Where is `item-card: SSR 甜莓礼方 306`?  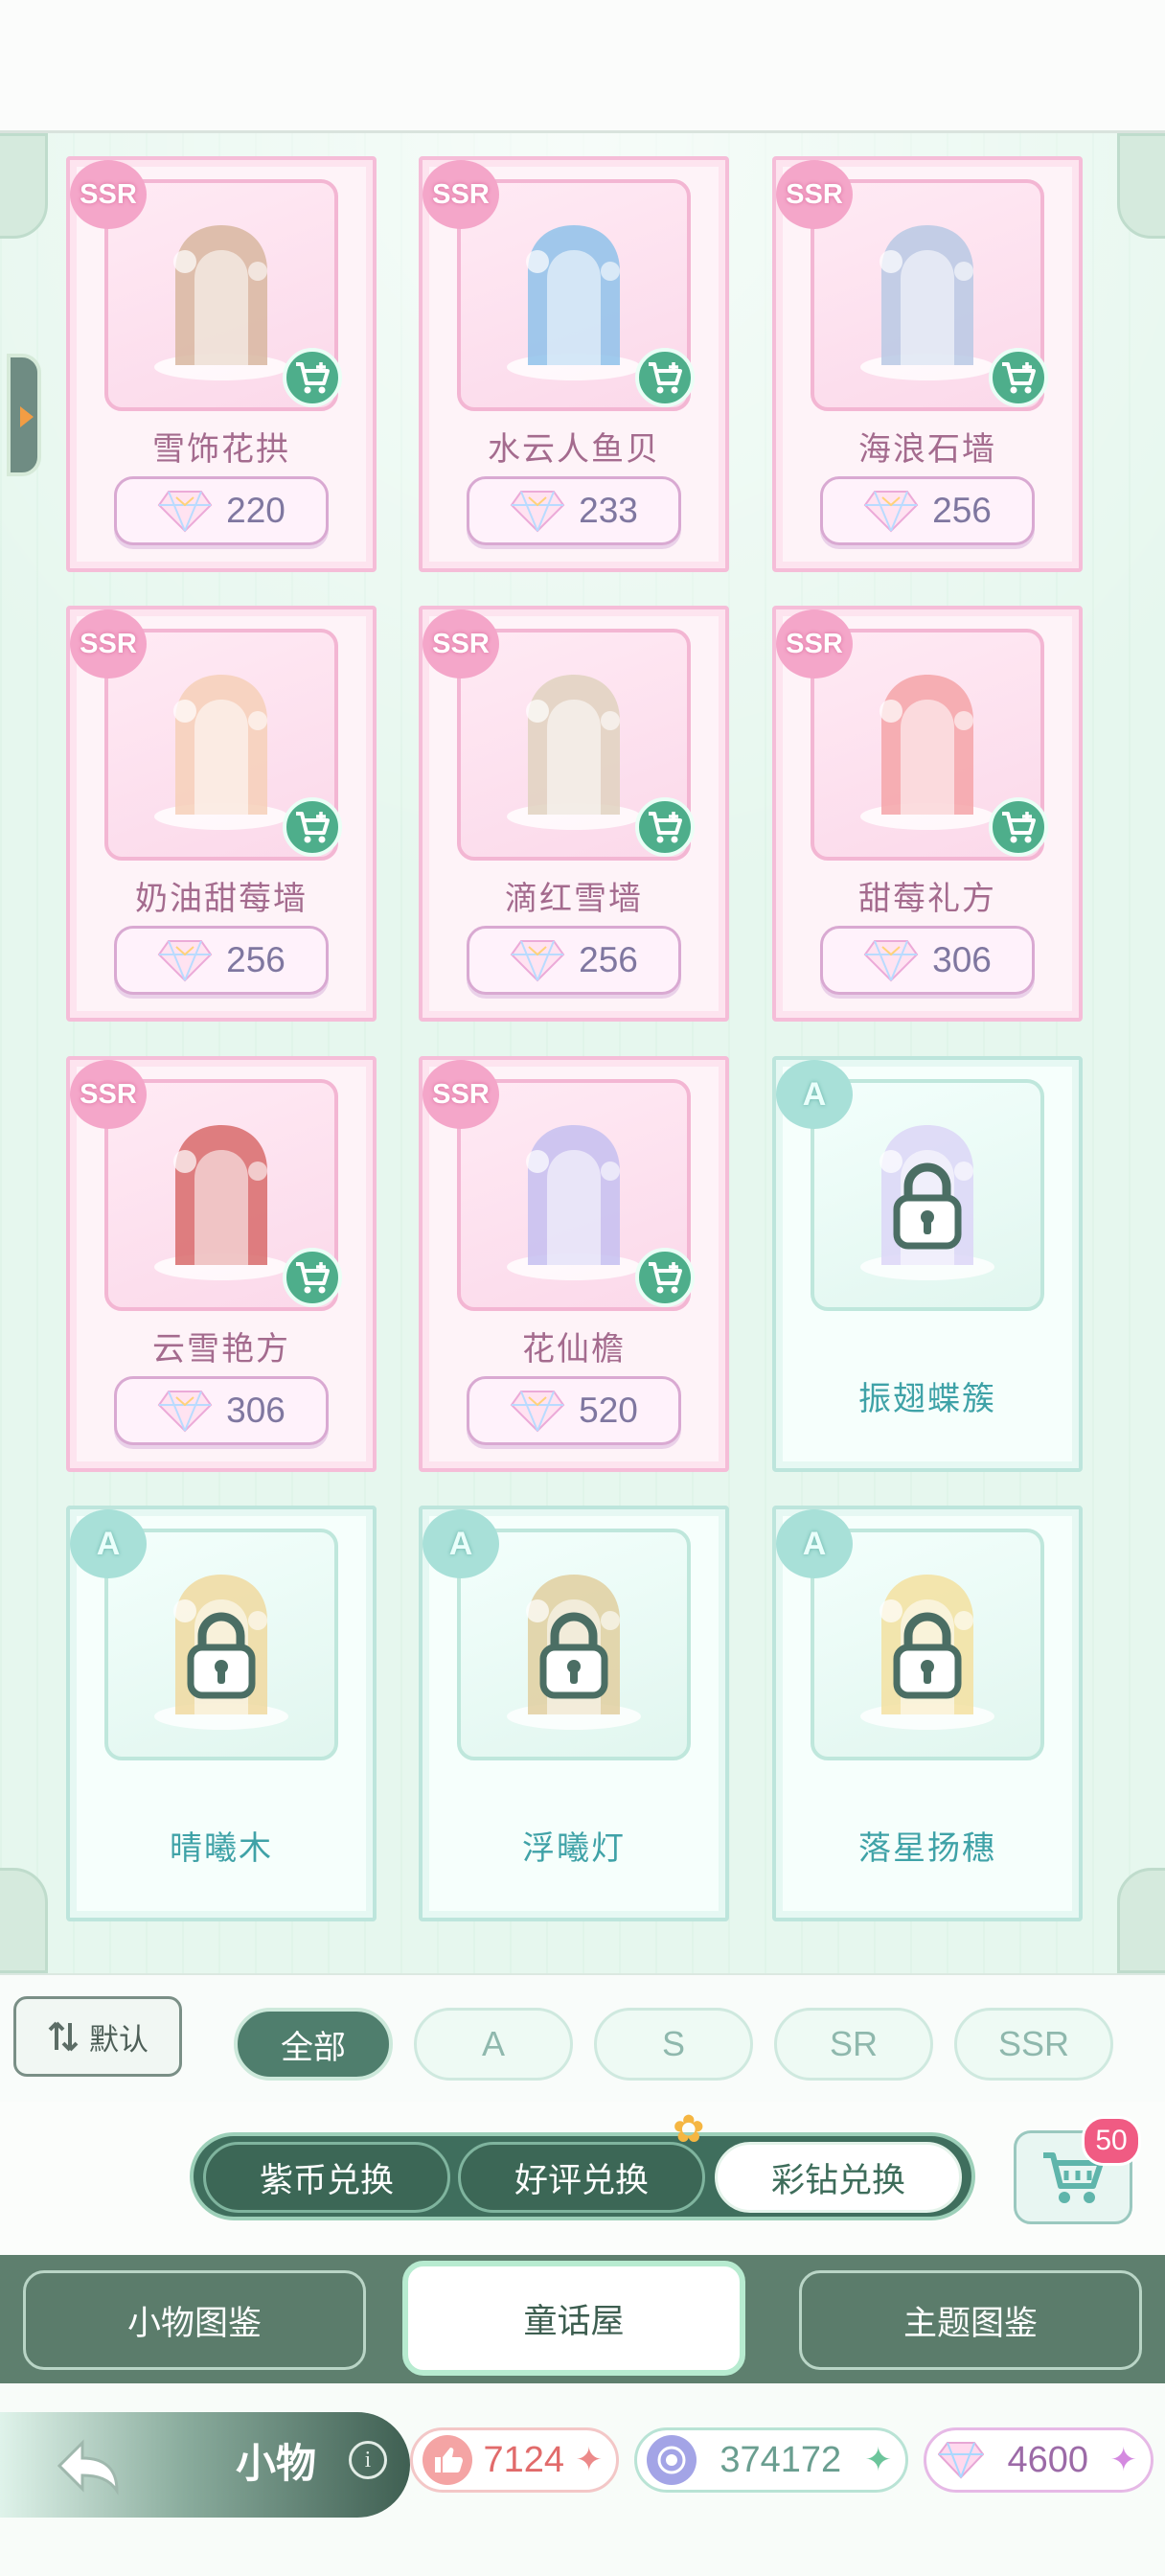
item-card: SSR 甜莓礼方 306 is located at coordinates (928, 814).